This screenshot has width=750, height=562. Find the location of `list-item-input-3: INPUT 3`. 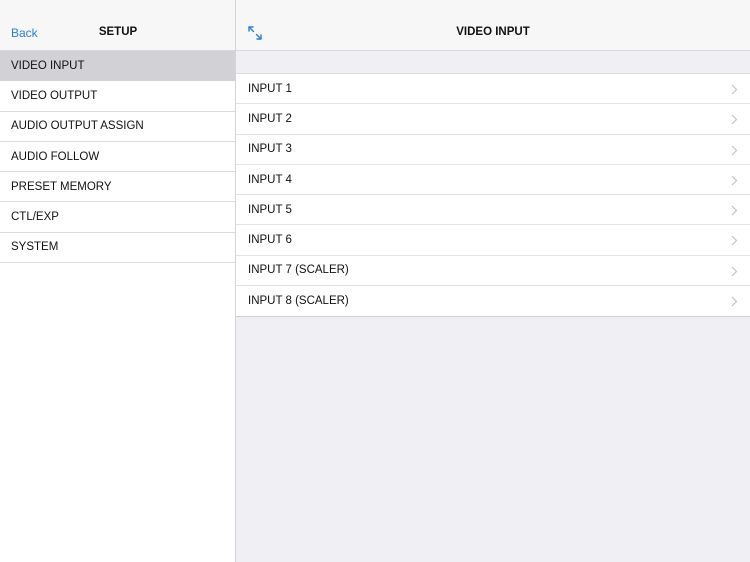

list-item-input-3: INPUT 3 is located at coordinates (493, 150).